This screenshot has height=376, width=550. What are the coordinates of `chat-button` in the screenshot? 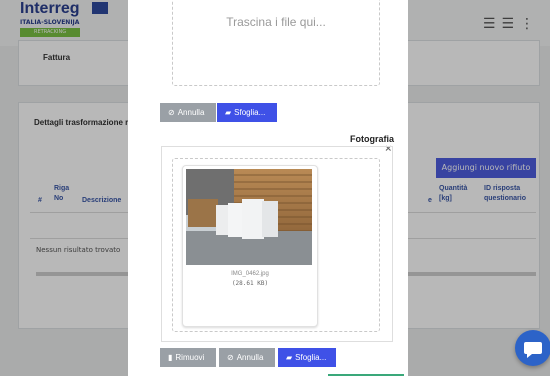 It's located at (532, 348).